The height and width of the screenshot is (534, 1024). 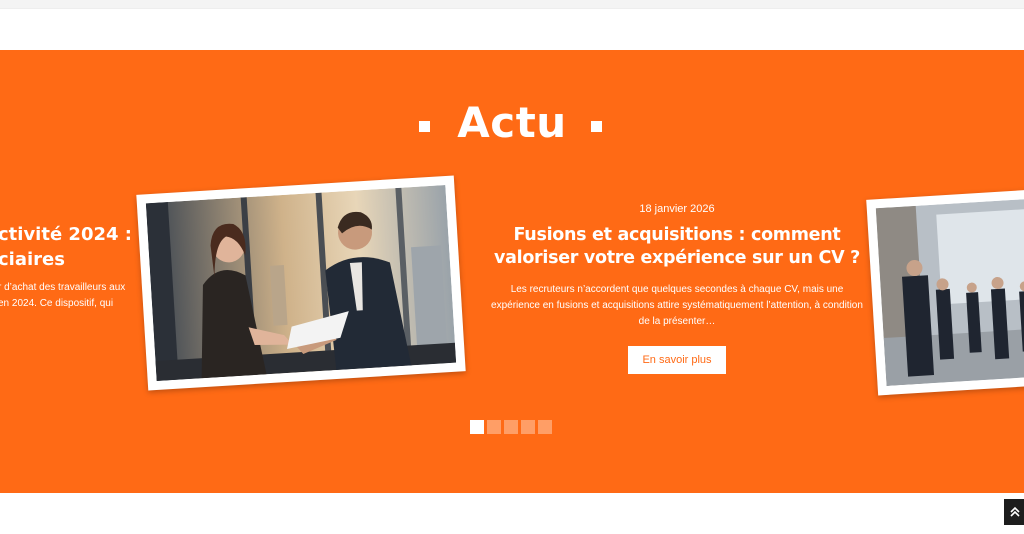 What do you see at coordinates (512, 4) in the screenshot?
I see `top-bar` at bounding box center [512, 4].